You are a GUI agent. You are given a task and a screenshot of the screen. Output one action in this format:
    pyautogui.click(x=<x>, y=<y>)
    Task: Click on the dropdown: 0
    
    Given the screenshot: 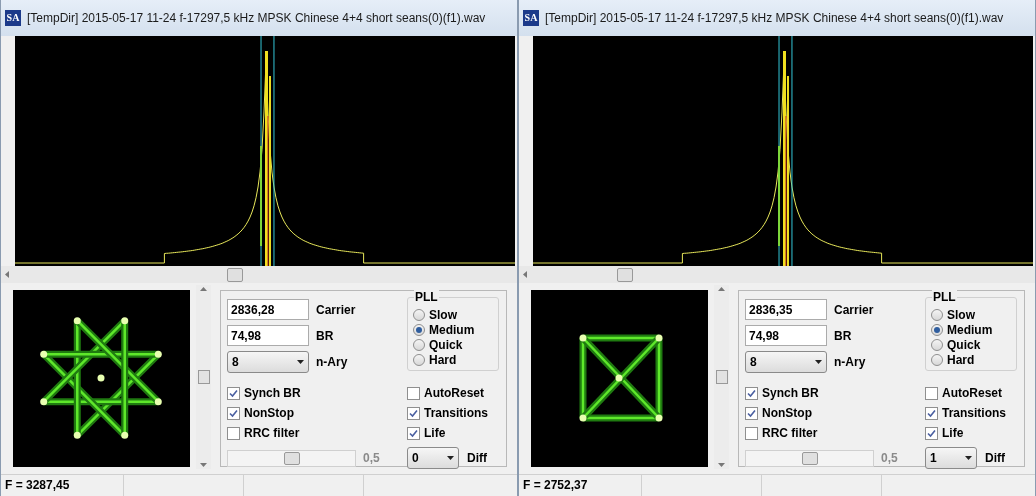 What is the action you would take?
    pyautogui.click(x=433, y=458)
    